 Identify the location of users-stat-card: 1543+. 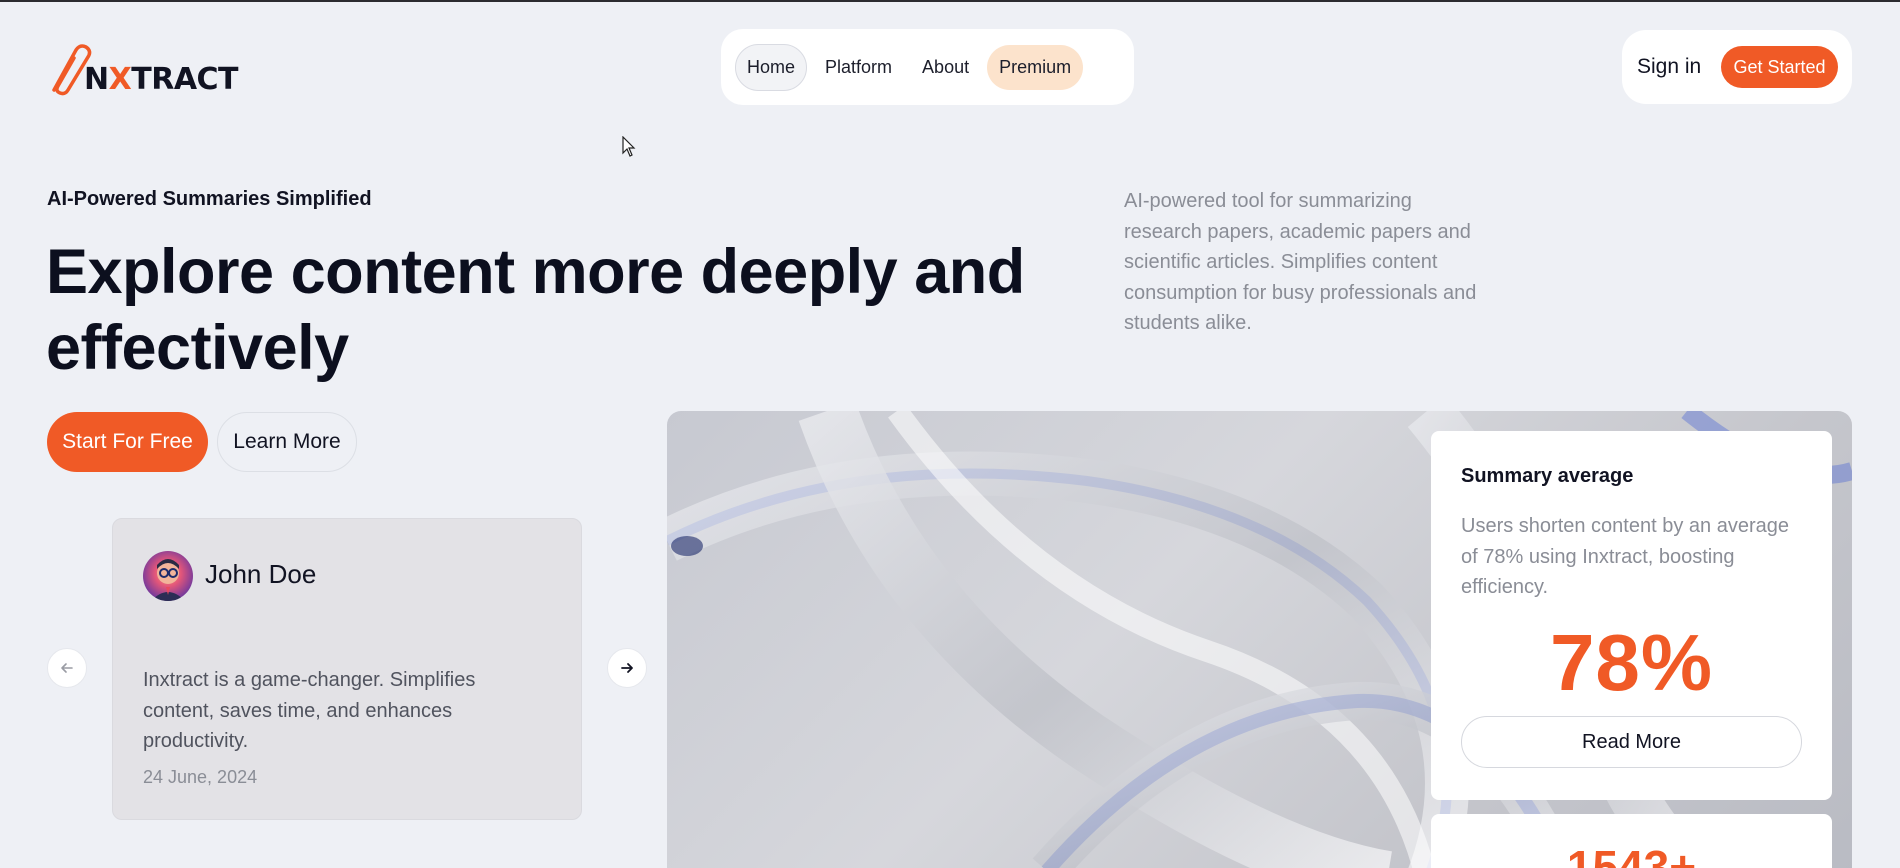
(1631, 841).